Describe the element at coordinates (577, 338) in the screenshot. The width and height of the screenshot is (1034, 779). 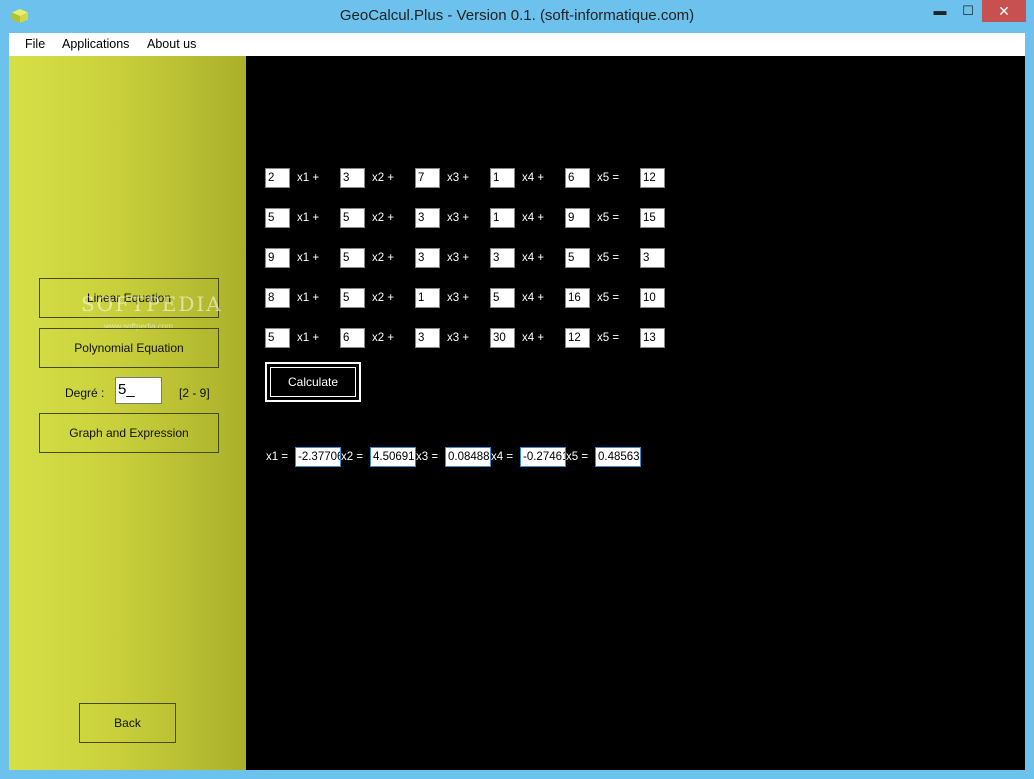
I see `coefficient-input: 12` at that location.